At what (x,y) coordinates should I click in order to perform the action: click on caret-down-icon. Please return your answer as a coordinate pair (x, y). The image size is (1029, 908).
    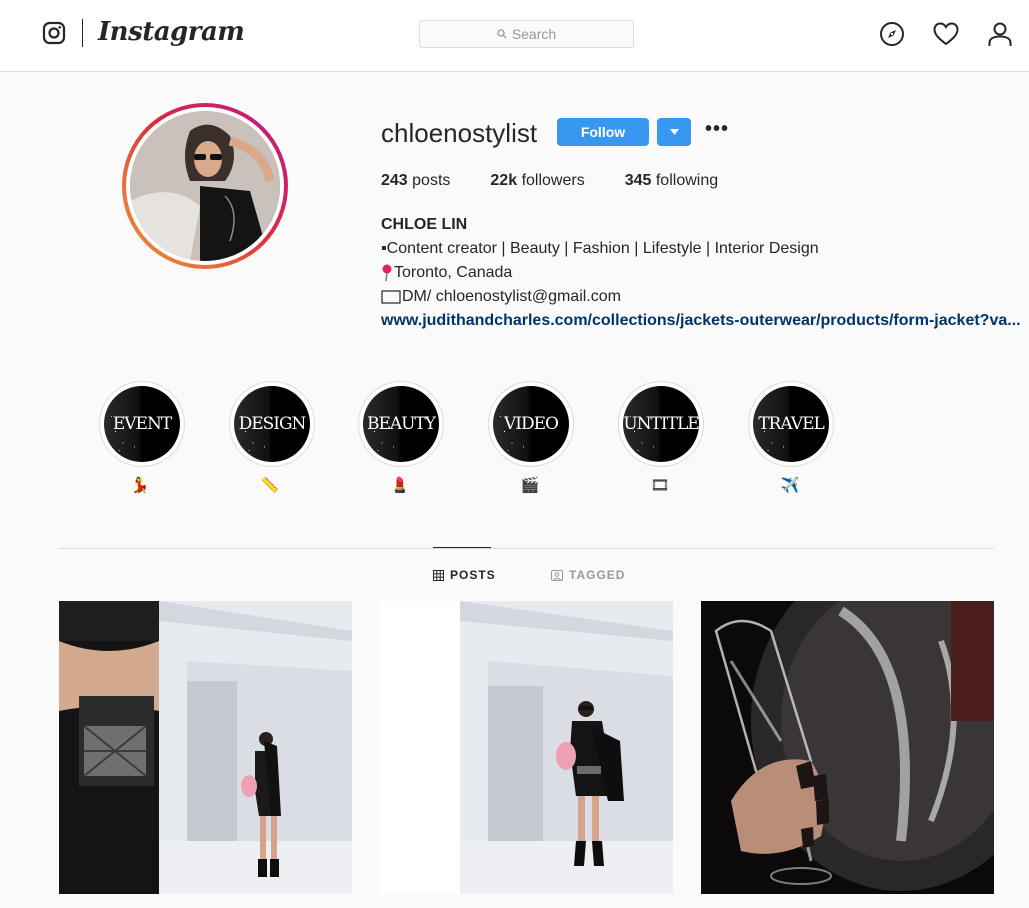
    Looking at the image, I should click on (674, 132).